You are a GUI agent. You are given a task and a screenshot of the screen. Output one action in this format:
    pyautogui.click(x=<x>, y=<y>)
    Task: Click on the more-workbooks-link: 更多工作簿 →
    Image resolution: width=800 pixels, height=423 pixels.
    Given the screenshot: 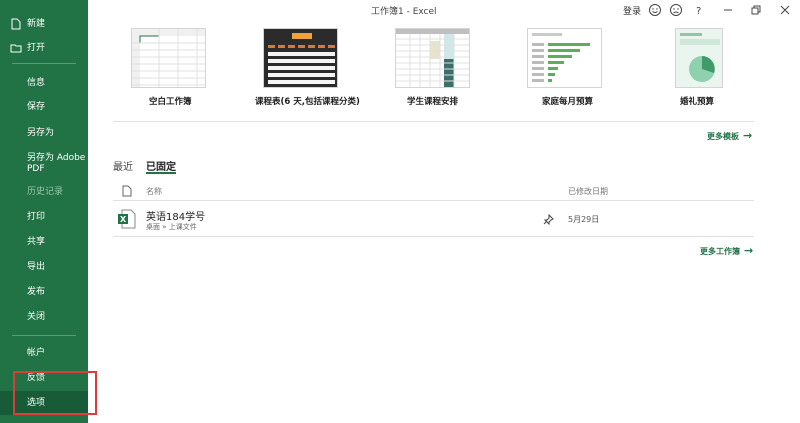 What is the action you would take?
    pyautogui.click(x=726, y=250)
    